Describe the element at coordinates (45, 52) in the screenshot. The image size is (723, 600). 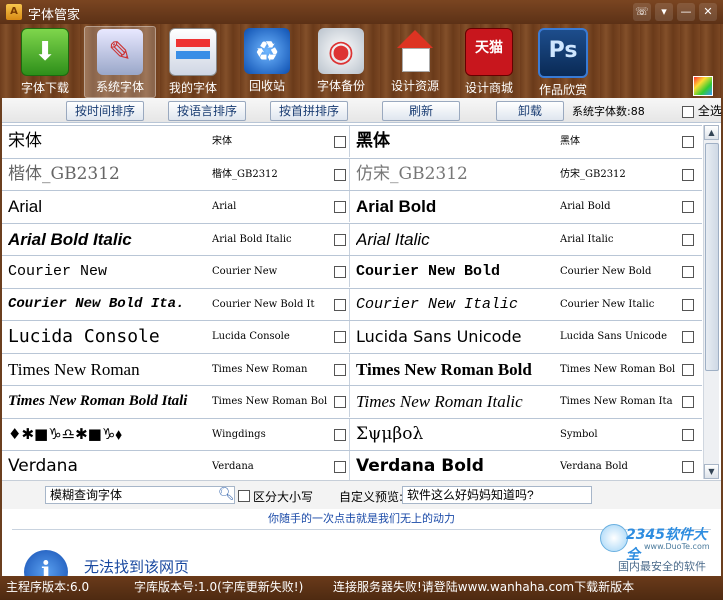
I see `download-icon` at that location.